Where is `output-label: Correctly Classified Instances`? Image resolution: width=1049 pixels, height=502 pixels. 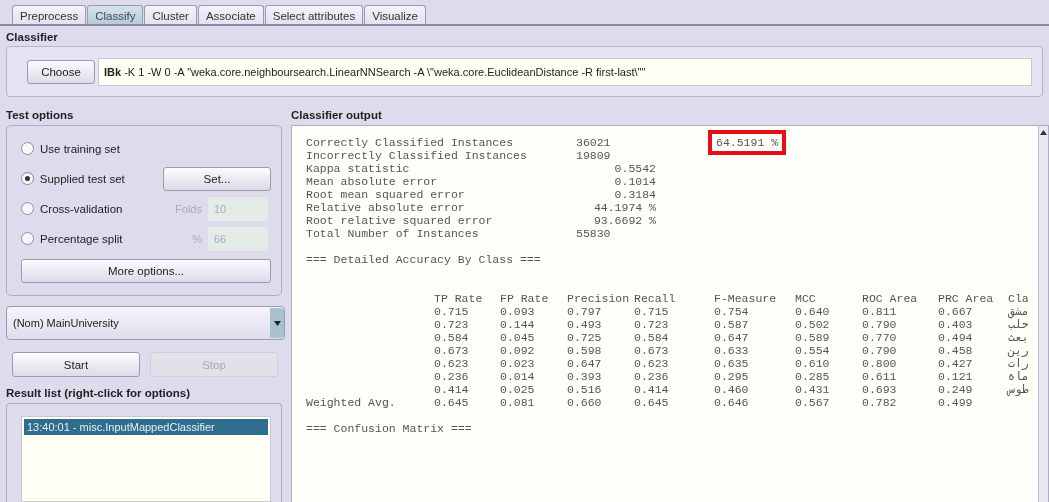 output-label: Correctly Classified Instances is located at coordinates (410, 142).